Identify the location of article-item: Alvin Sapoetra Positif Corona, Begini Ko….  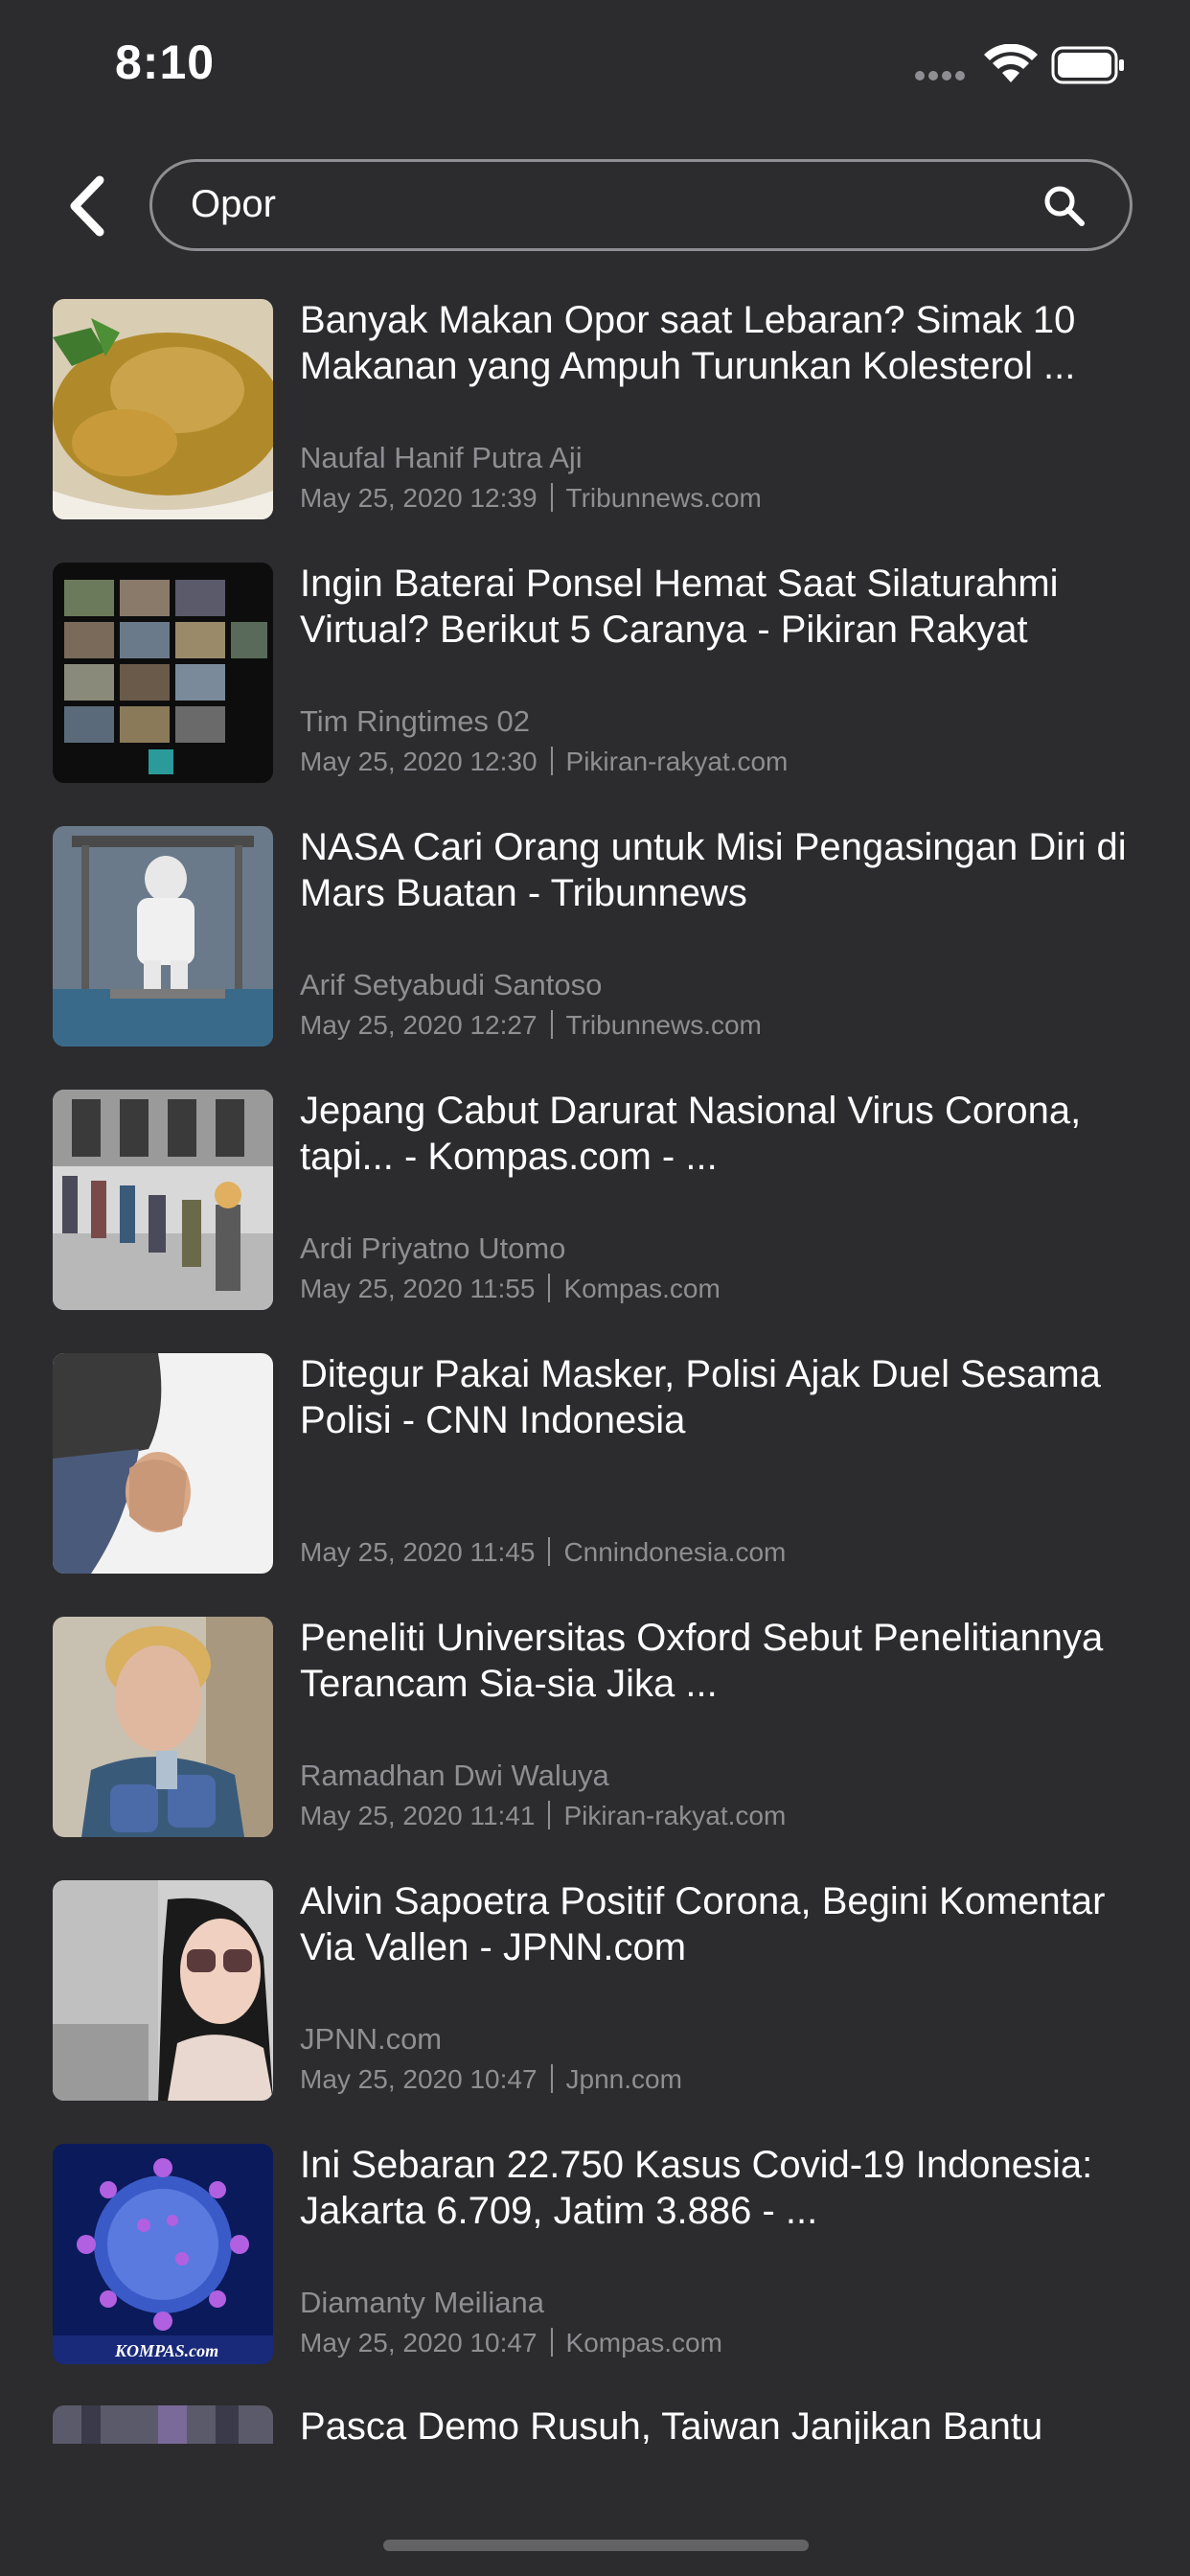
(595, 1989).